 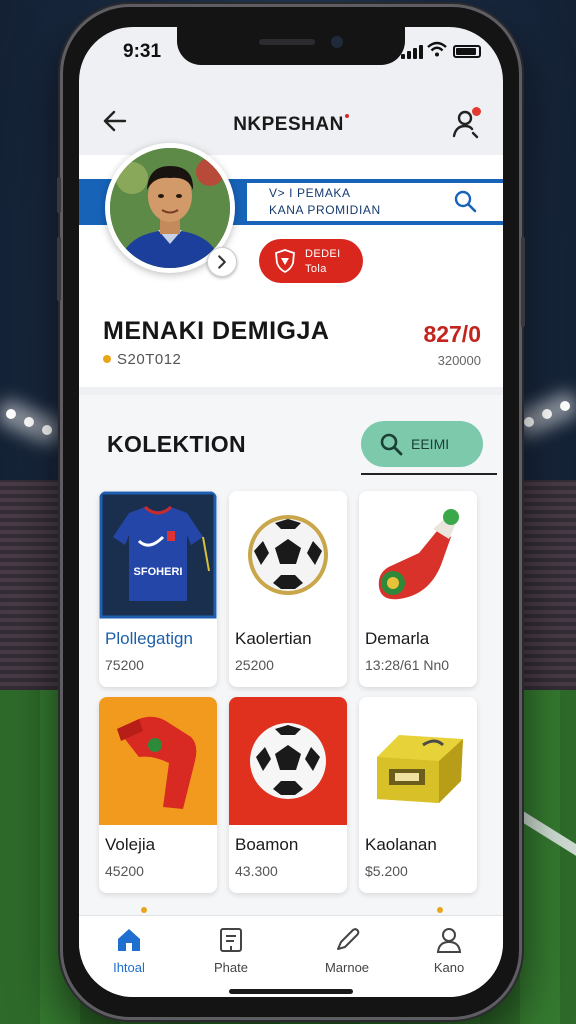 What do you see at coordinates (285, 261) in the screenshot?
I see `shield-icon` at bounding box center [285, 261].